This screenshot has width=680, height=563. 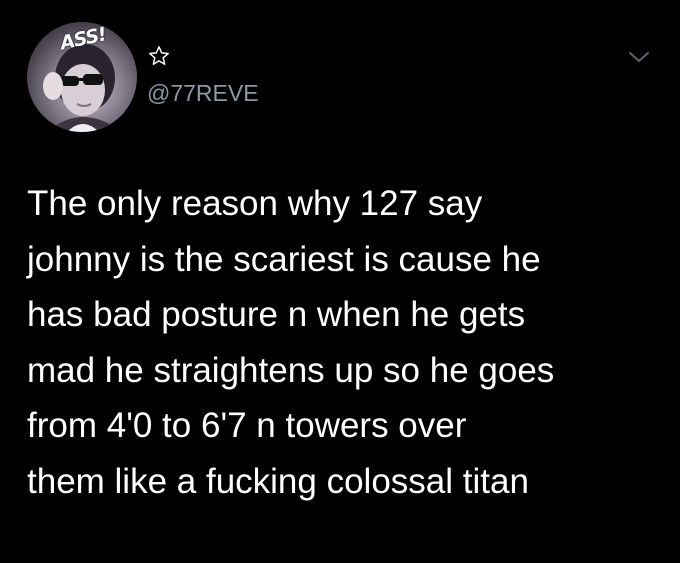 What do you see at coordinates (639, 57) in the screenshot?
I see `chevron-down-icon` at bounding box center [639, 57].